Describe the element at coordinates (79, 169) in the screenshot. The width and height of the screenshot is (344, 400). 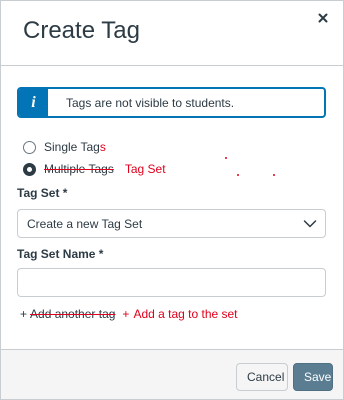
I see `radio-label-multiple-tags: Multiple Tags` at that location.